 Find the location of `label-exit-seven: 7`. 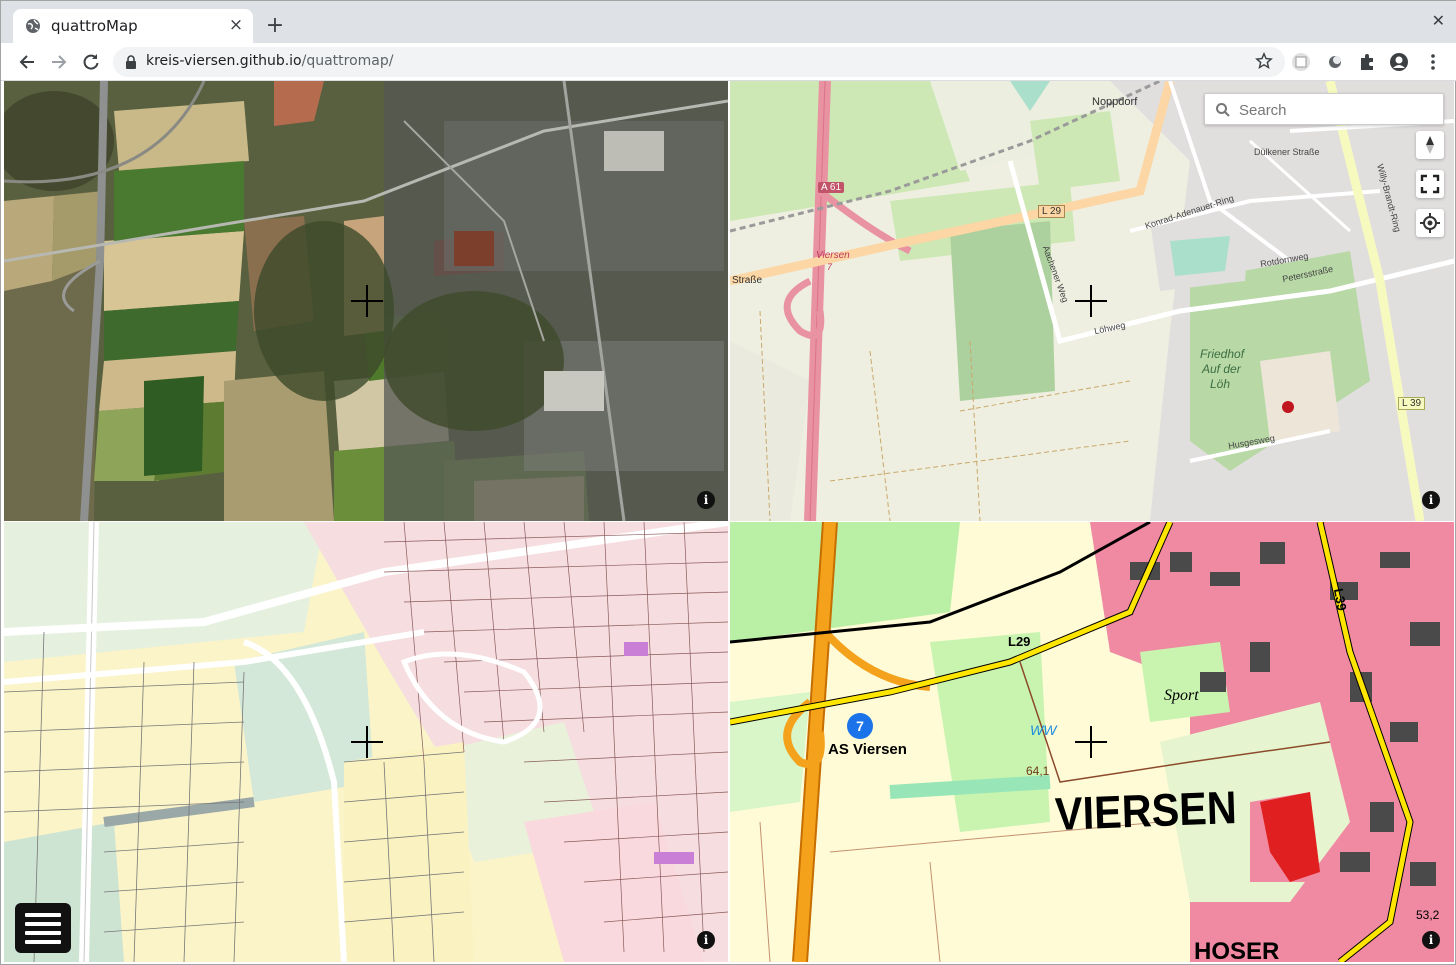

label-exit-seven: 7 is located at coordinates (860, 726).